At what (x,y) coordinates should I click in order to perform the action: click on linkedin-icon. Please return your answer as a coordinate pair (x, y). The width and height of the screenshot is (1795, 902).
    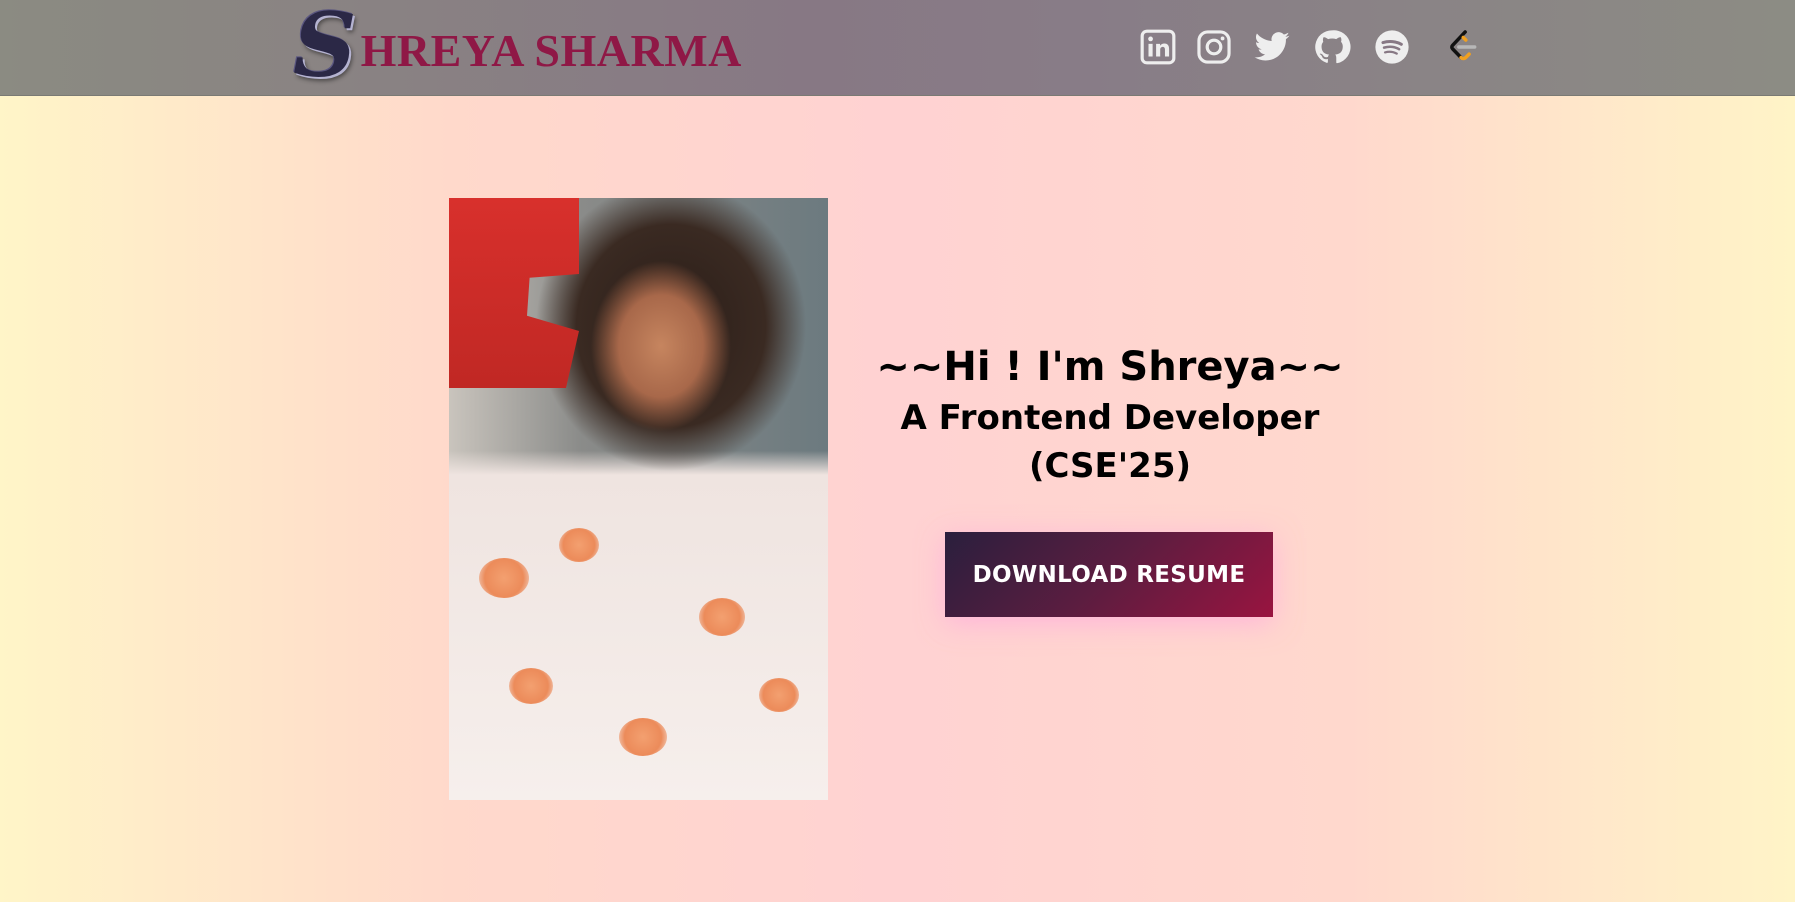
    Looking at the image, I should click on (1158, 47).